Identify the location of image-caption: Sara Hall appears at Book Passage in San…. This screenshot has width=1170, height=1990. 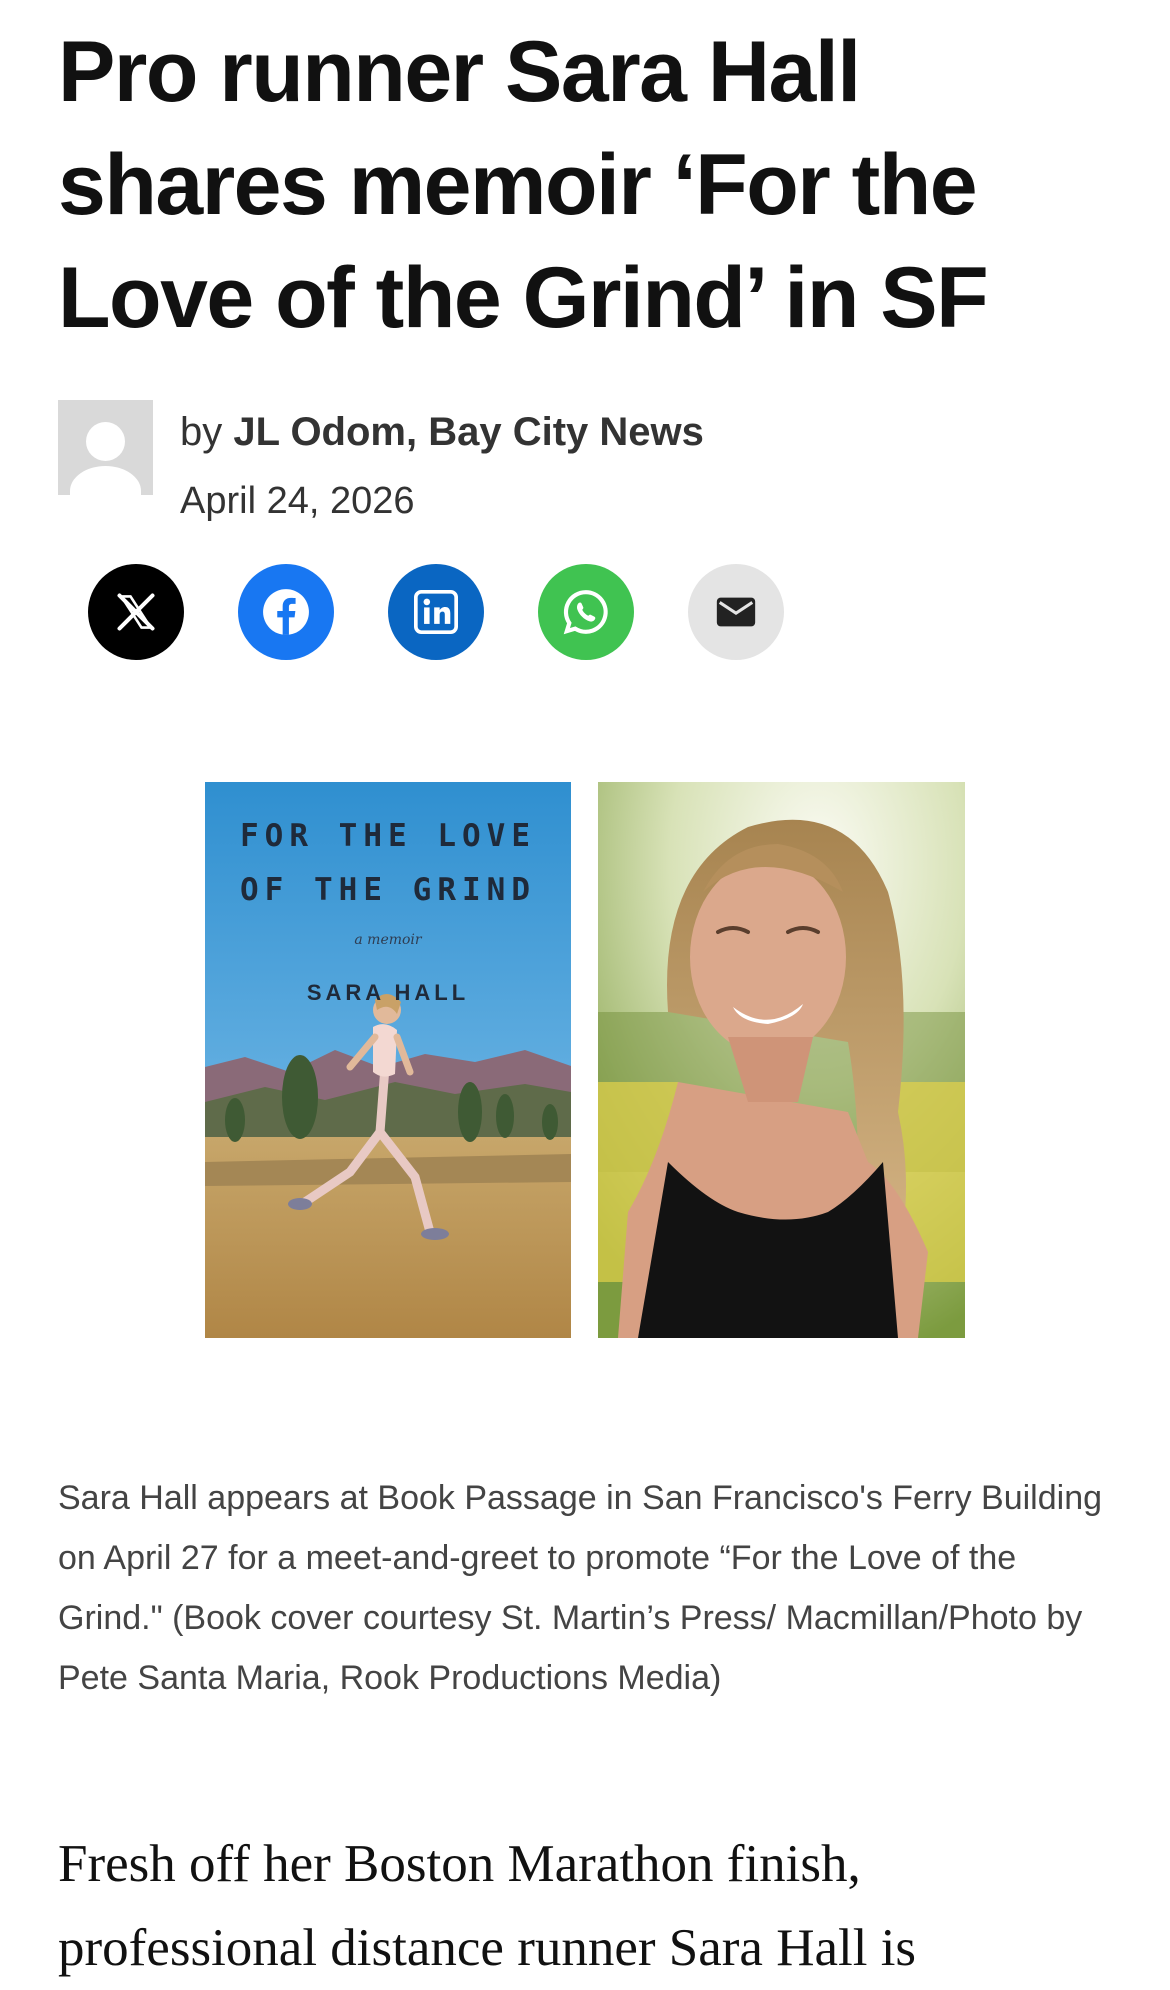
(580, 1588).